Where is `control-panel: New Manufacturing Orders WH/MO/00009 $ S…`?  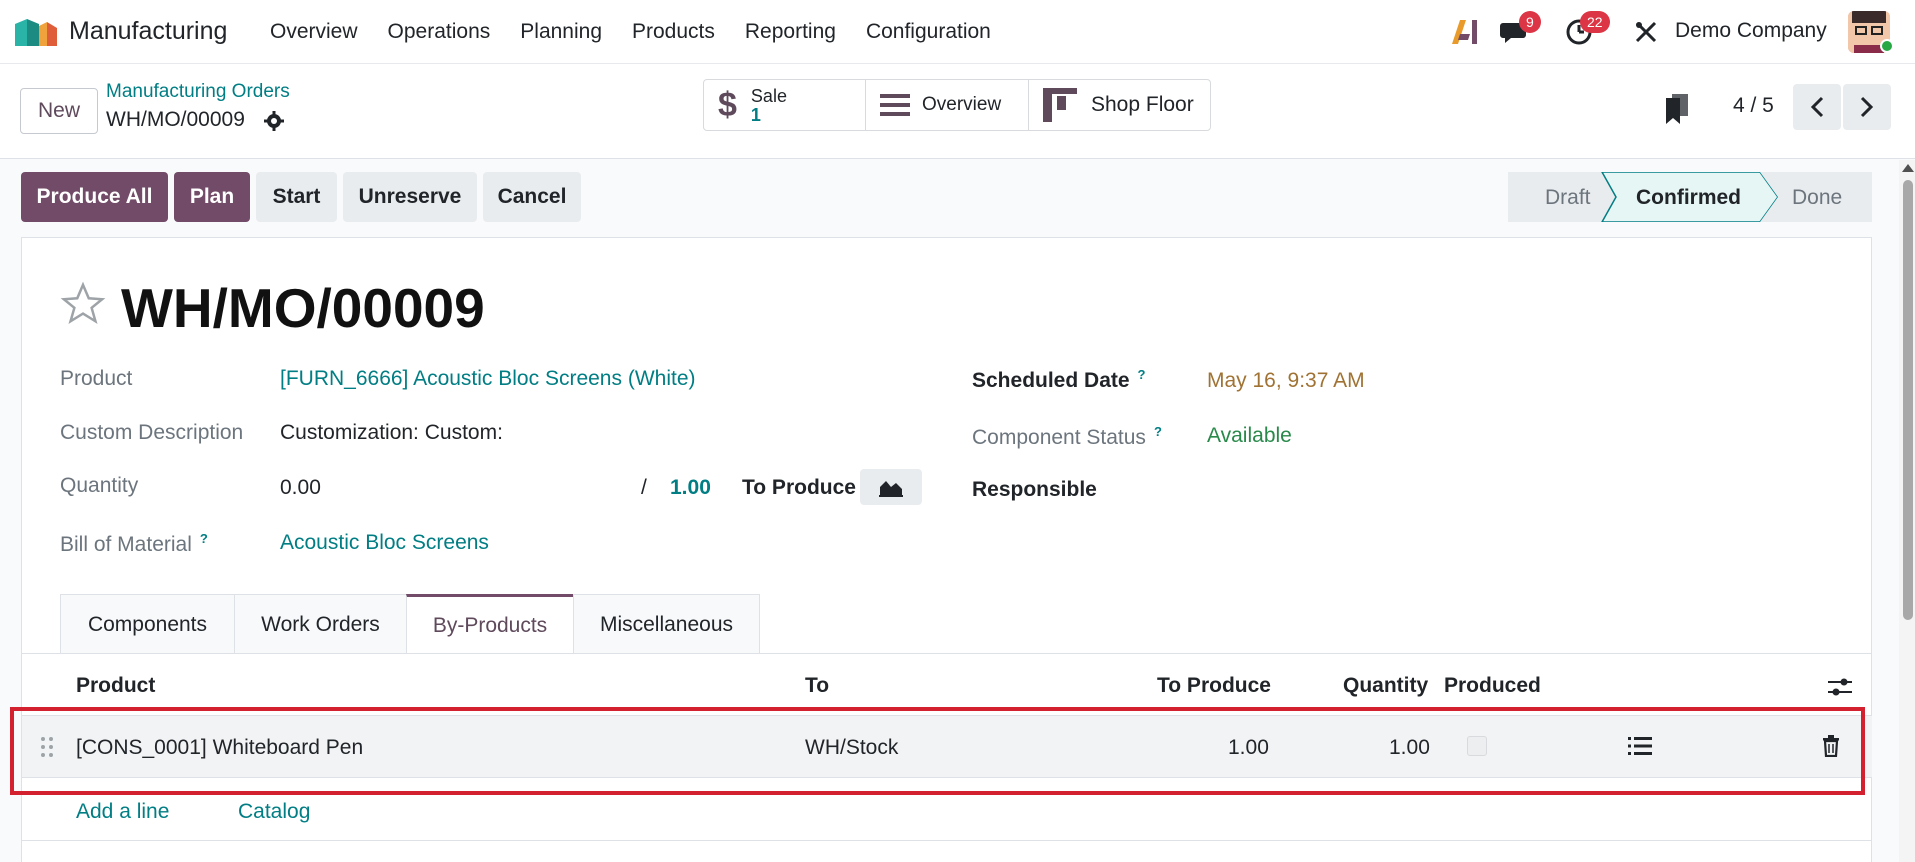
control-panel: New Manufacturing Orders WH/MO/00009 $ S… is located at coordinates (957, 111).